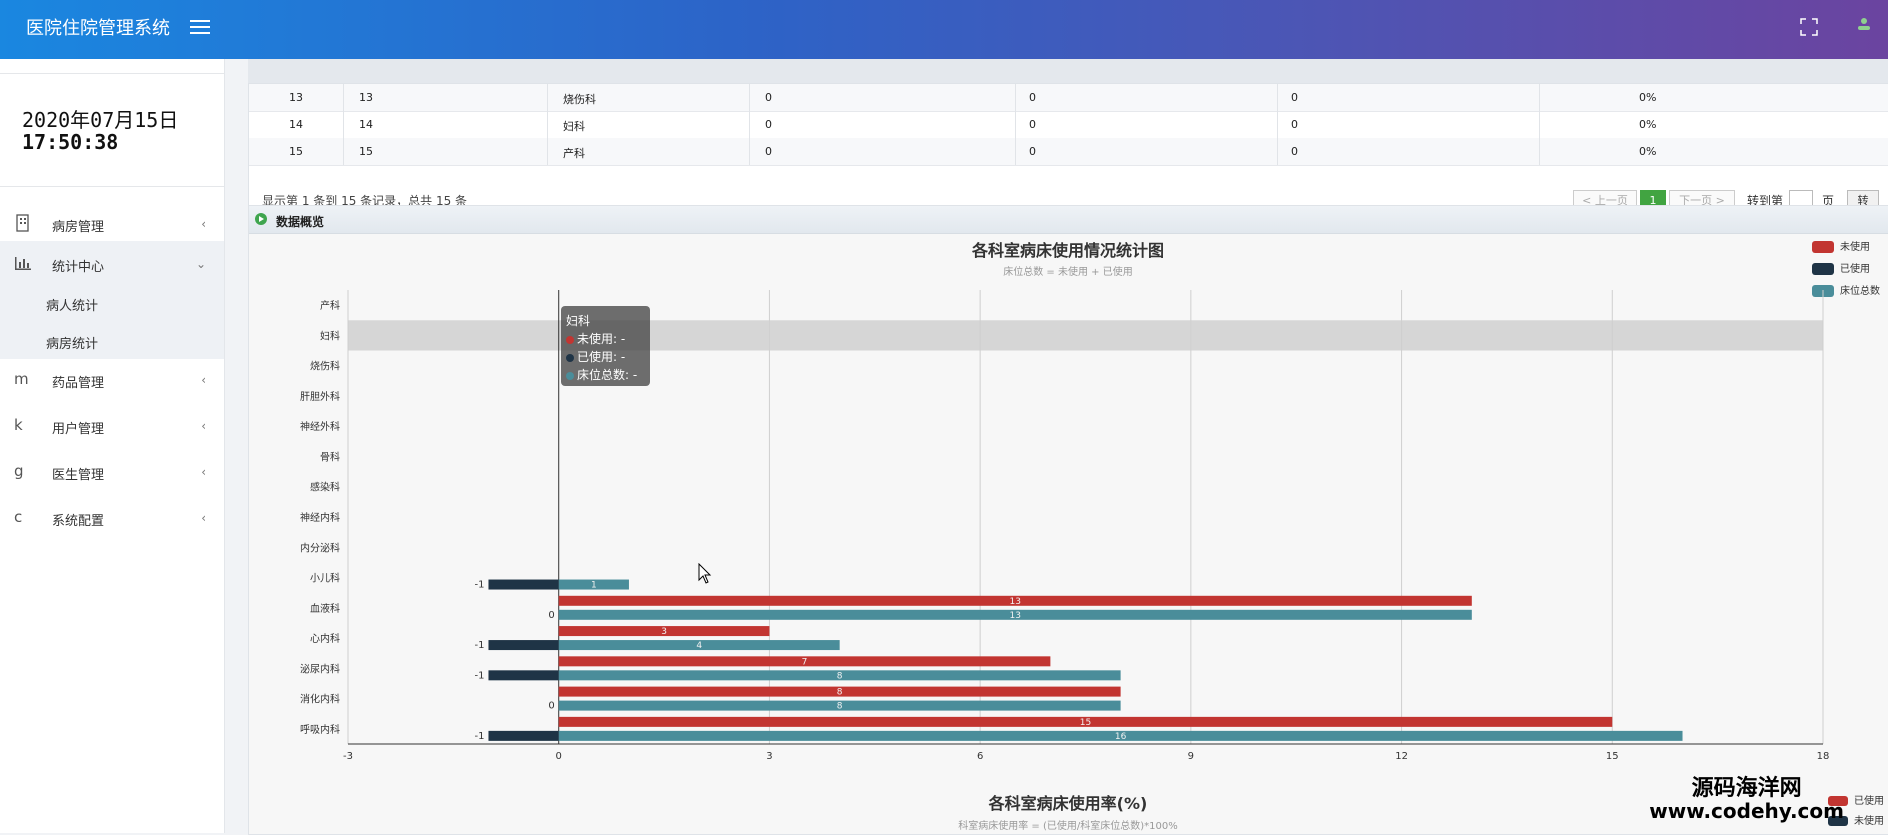 The image size is (1888, 835). What do you see at coordinates (594, 586) in the screenshot?
I see `data-label: 1` at bounding box center [594, 586].